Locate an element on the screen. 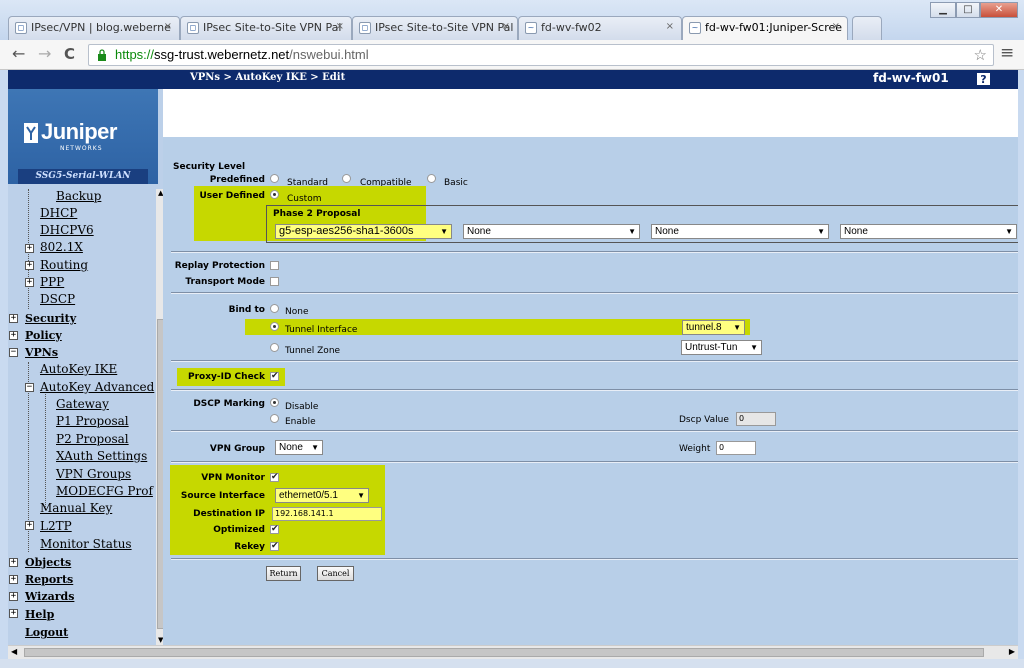 Image resolution: width=1024 pixels, height=668 pixels. tunnel-interface-select: tunnel.8 ▼ is located at coordinates (713, 327).